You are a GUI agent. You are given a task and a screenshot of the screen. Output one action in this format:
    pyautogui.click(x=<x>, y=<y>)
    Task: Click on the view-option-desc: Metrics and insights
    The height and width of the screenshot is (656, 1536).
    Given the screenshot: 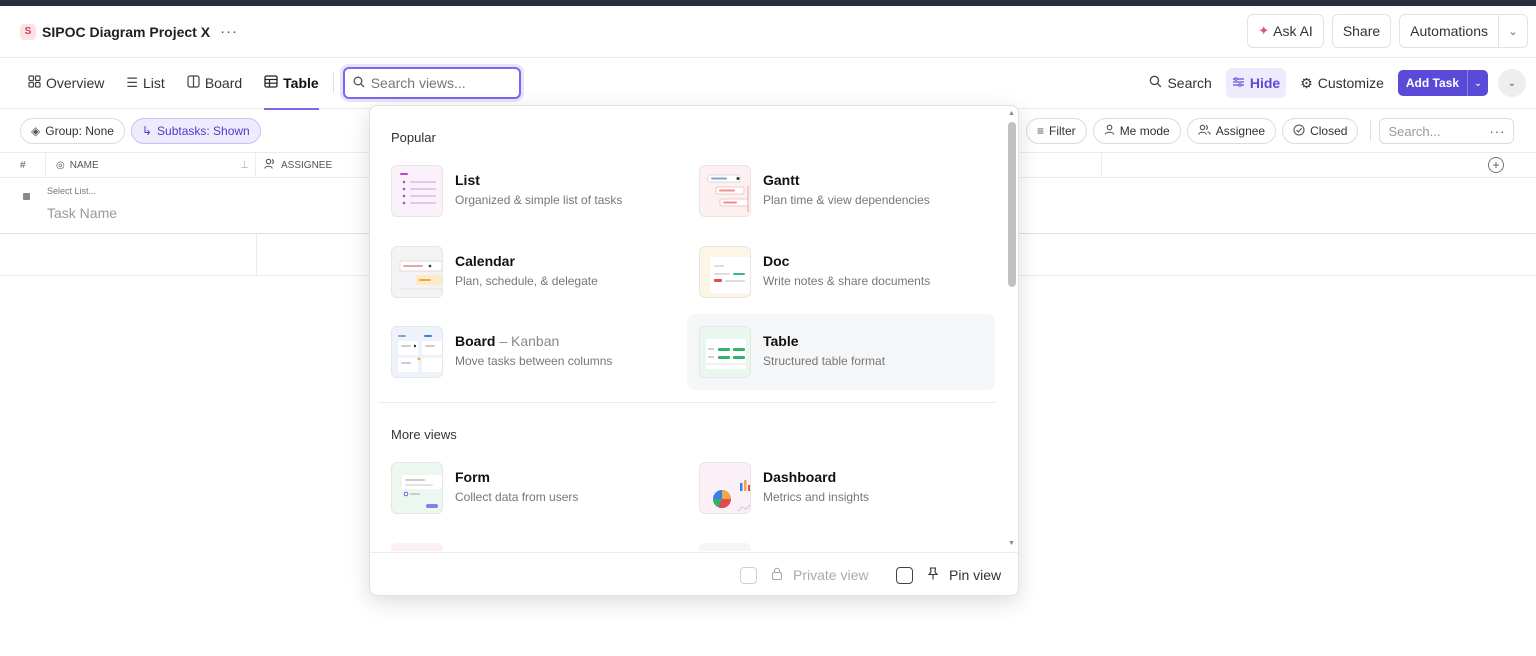 What is the action you would take?
    pyautogui.click(x=816, y=497)
    